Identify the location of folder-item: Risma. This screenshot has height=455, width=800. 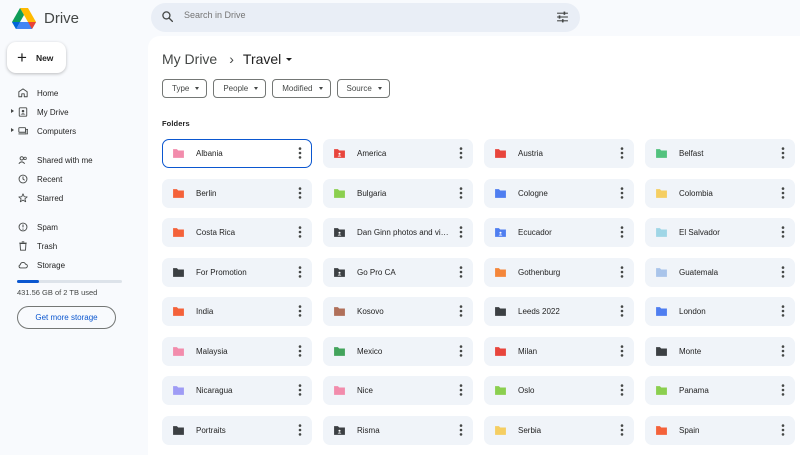
(398, 430).